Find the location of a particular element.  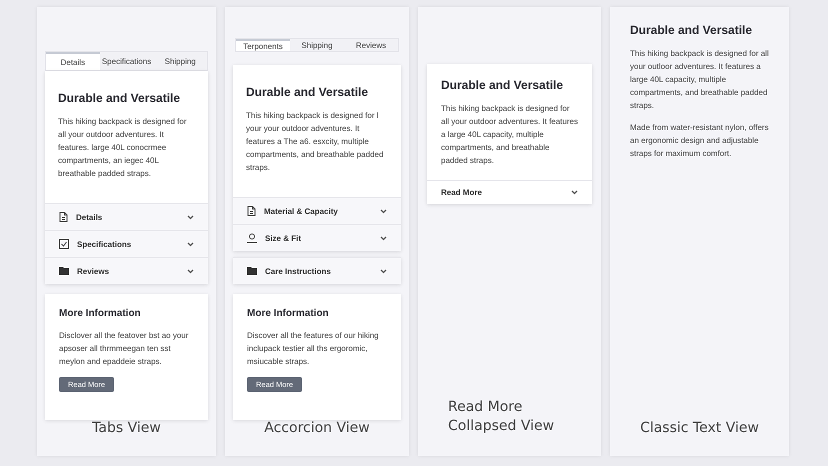

description-text: This hiking backpack is designed for all your outdoor adventures. It features. large 40L conocrmee compartments, an iegec 40L breathable padded straps. is located at coordinates (123, 148).